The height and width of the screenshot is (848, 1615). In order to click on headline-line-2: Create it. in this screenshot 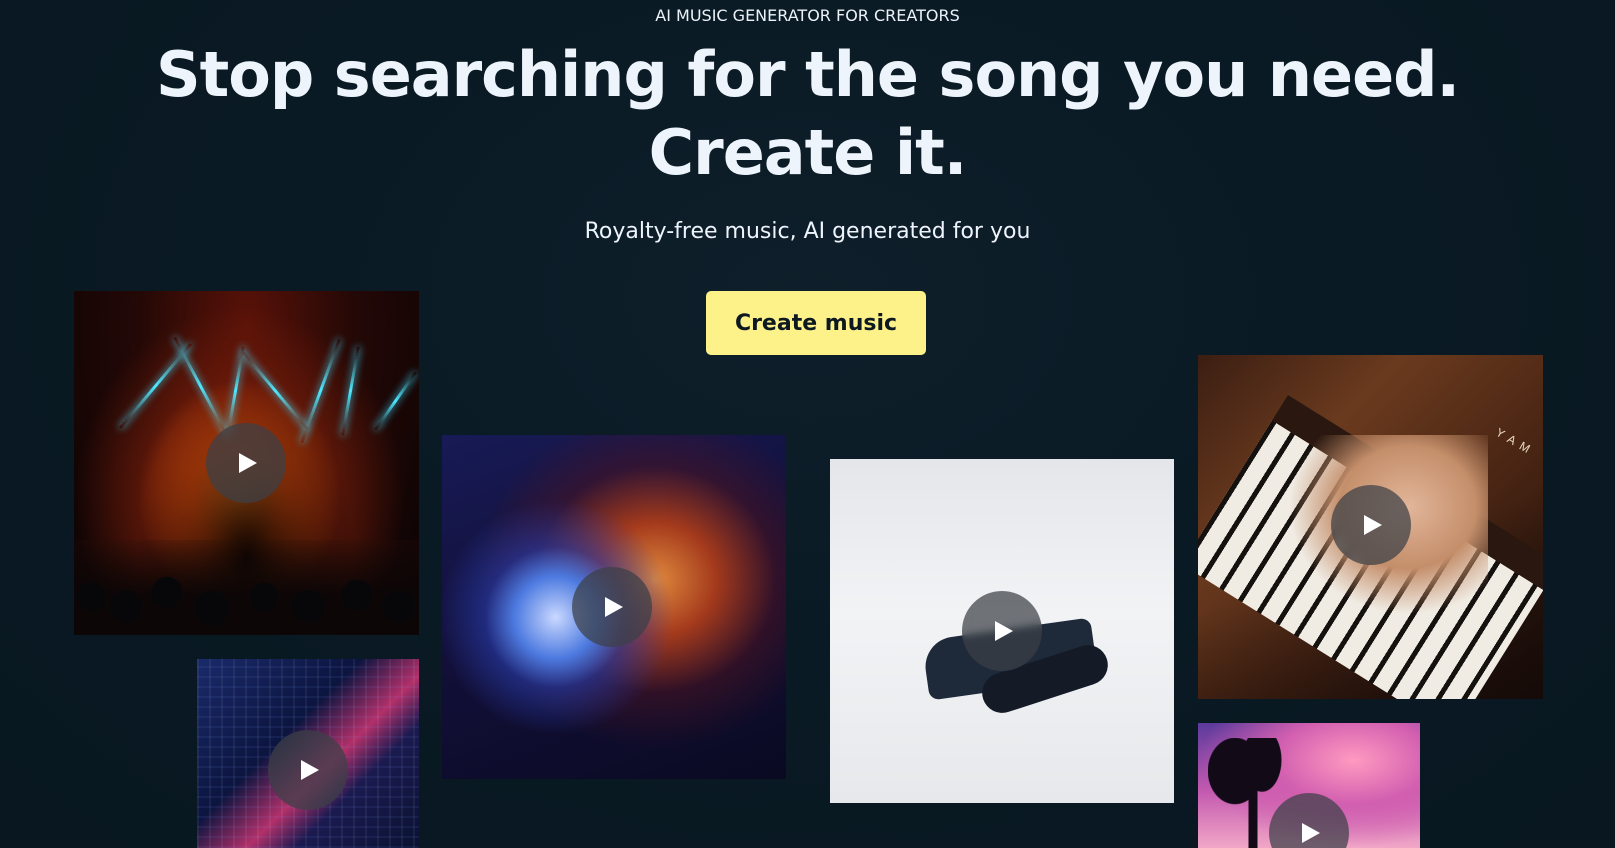, I will do `click(808, 152)`.